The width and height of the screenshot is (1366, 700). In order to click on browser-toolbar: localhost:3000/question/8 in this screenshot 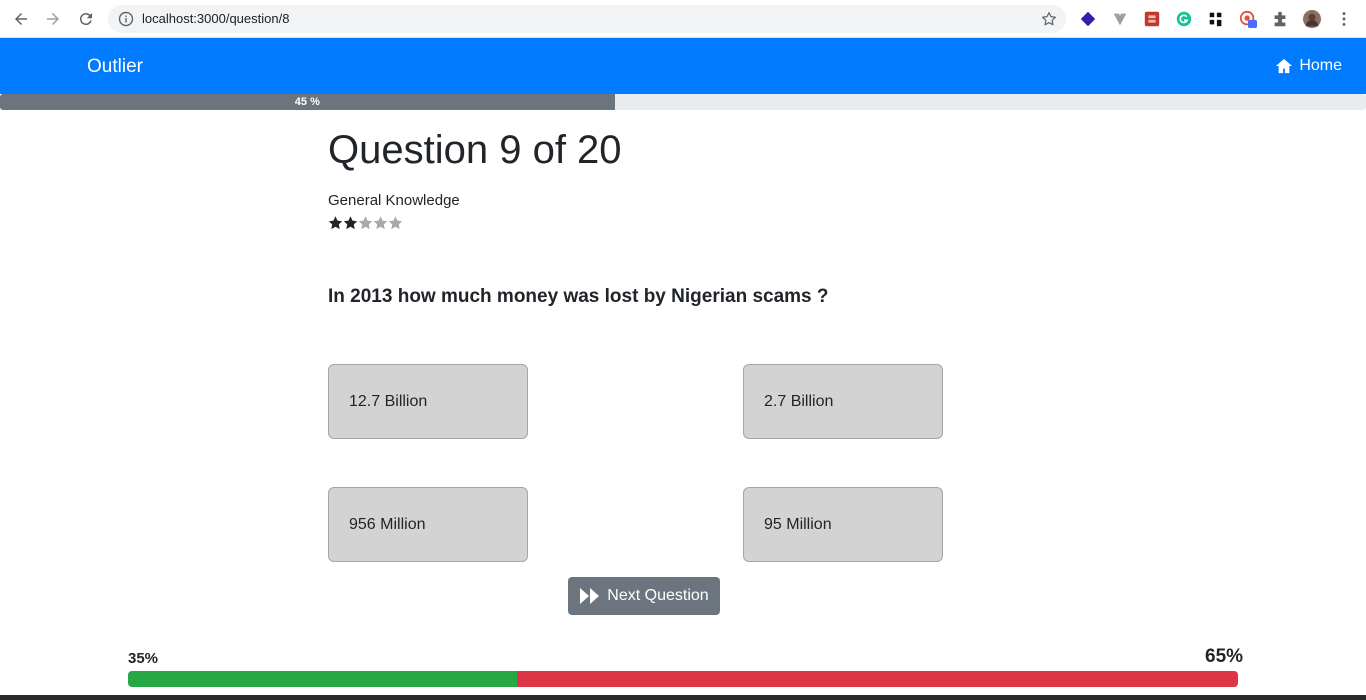, I will do `click(683, 19)`.